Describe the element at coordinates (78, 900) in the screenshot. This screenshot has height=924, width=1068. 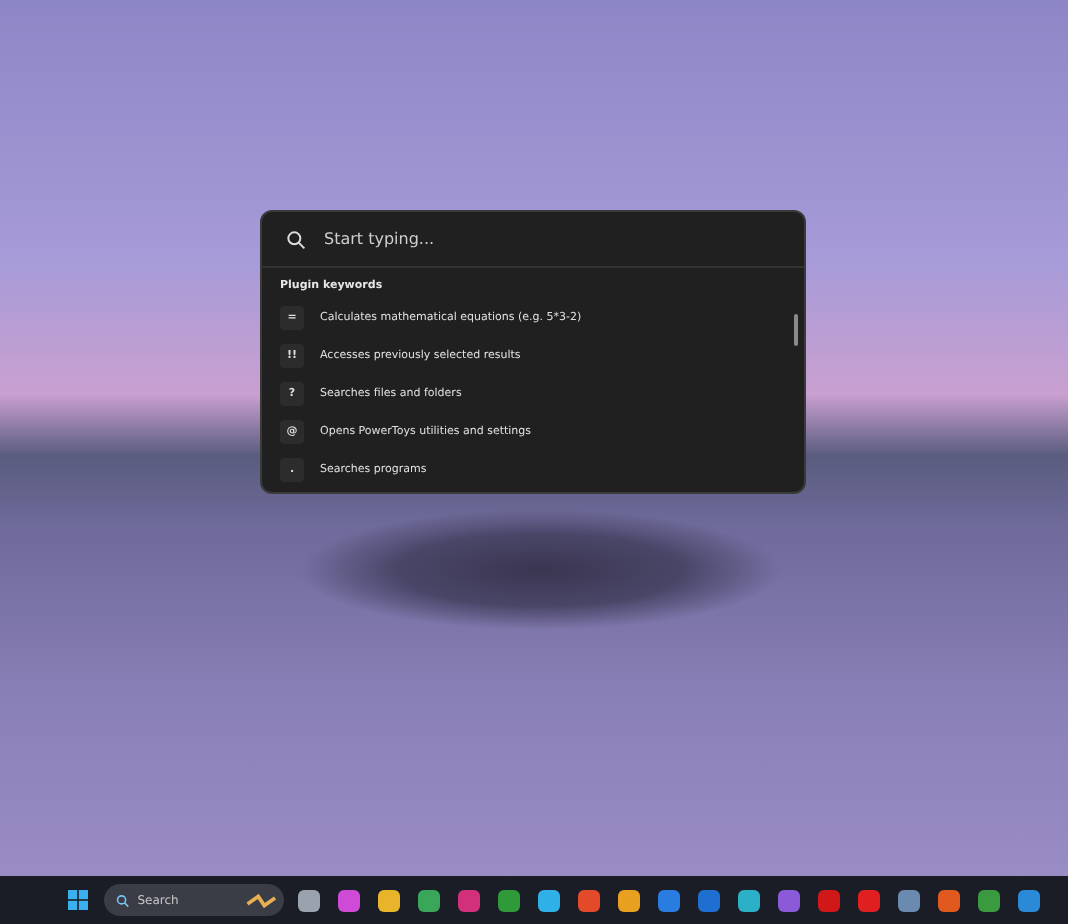
I see `start-icon` at that location.